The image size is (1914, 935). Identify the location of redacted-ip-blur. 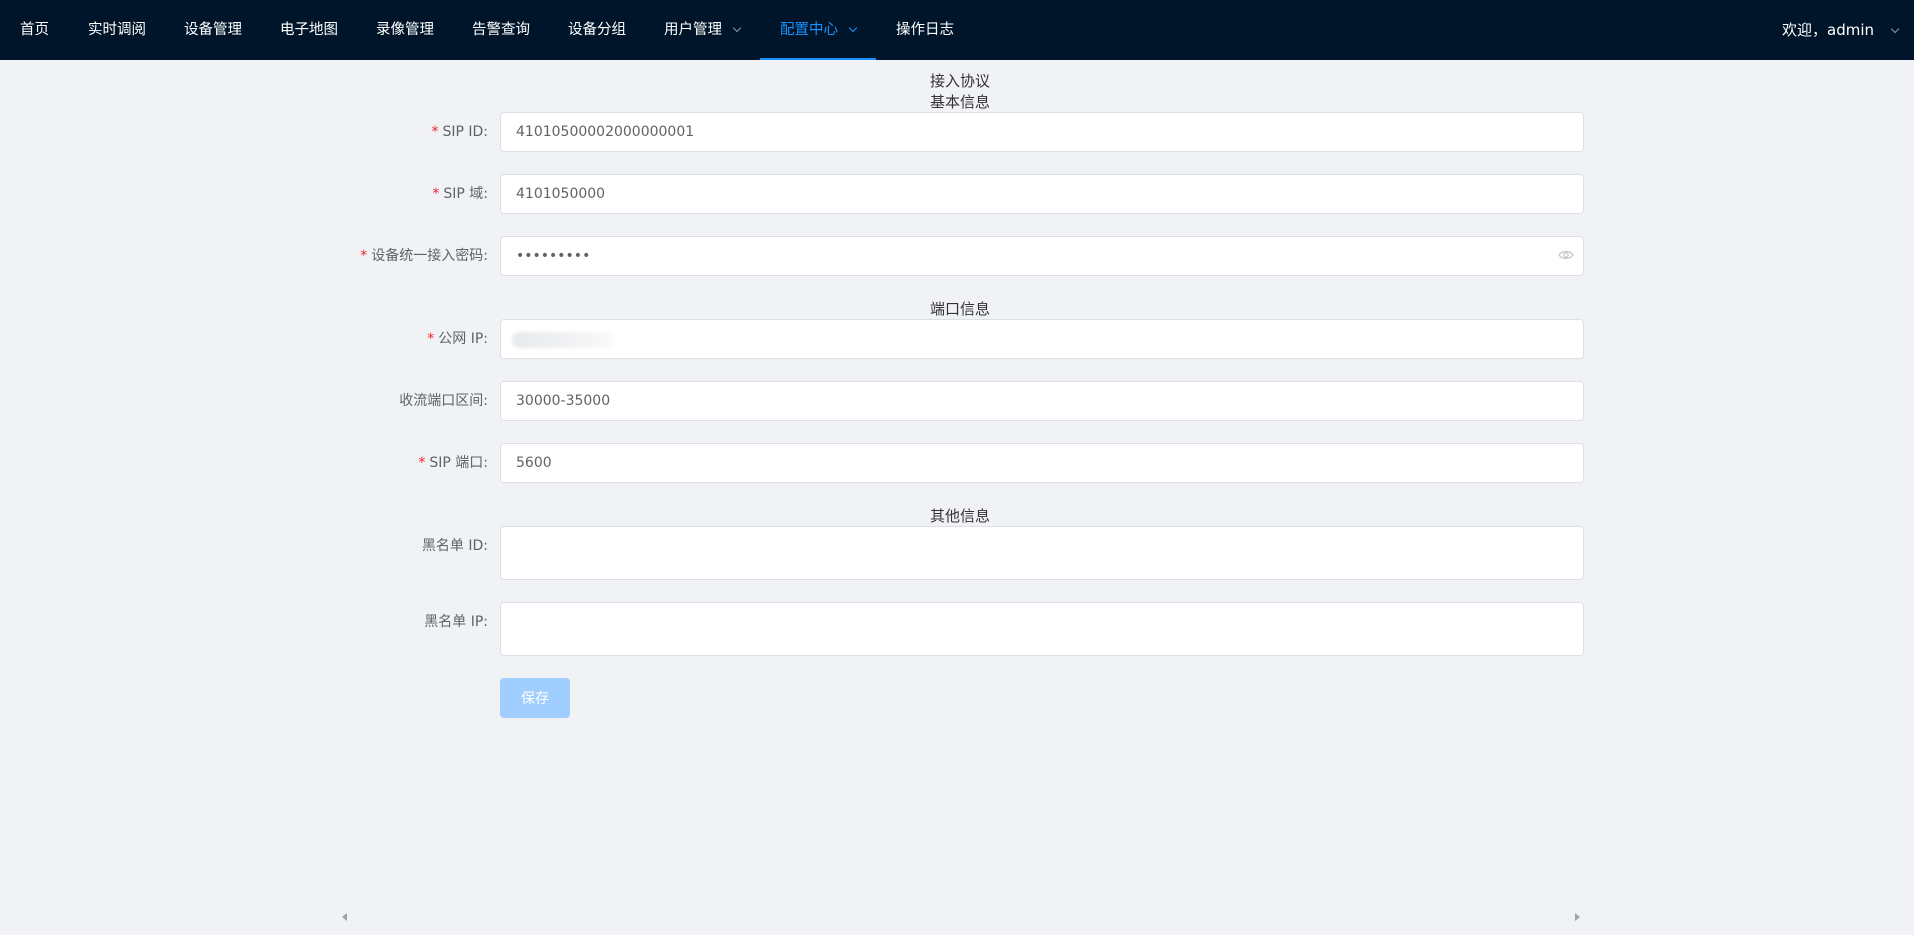
(563, 340).